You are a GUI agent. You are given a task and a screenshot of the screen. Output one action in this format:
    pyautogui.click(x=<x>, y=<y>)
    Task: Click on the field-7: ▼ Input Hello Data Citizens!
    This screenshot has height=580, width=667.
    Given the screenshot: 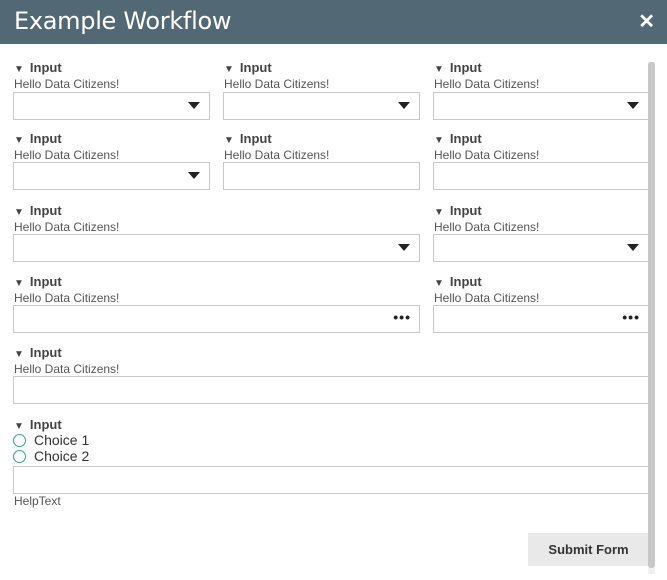 What is the action you would take?
    pyautogui.click(x=66, y=219)
    